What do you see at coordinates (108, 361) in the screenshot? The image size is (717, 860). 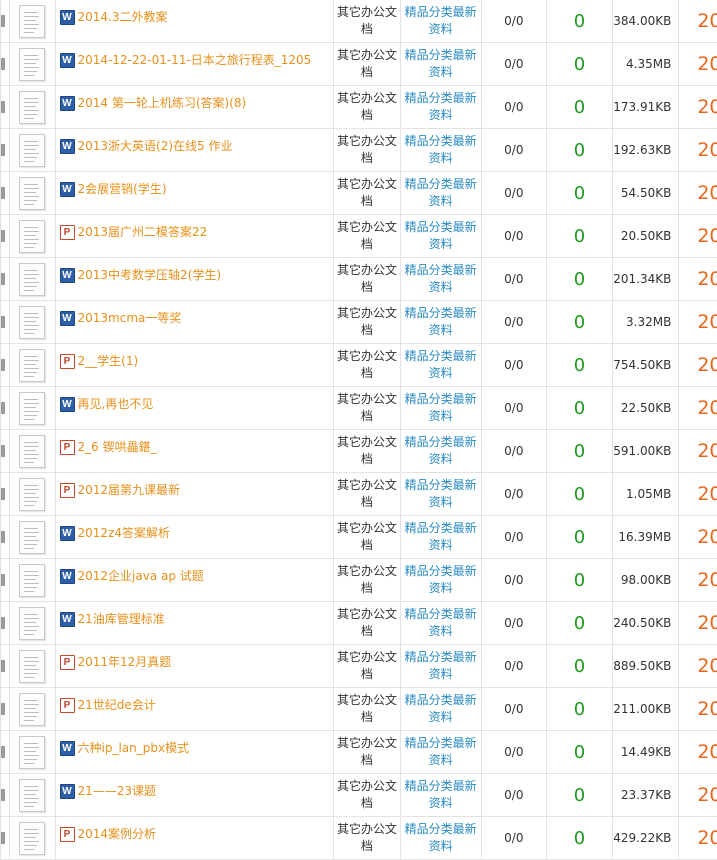 I see `document-title-link: 2__学生(1)` at bounding box center [108, 361].